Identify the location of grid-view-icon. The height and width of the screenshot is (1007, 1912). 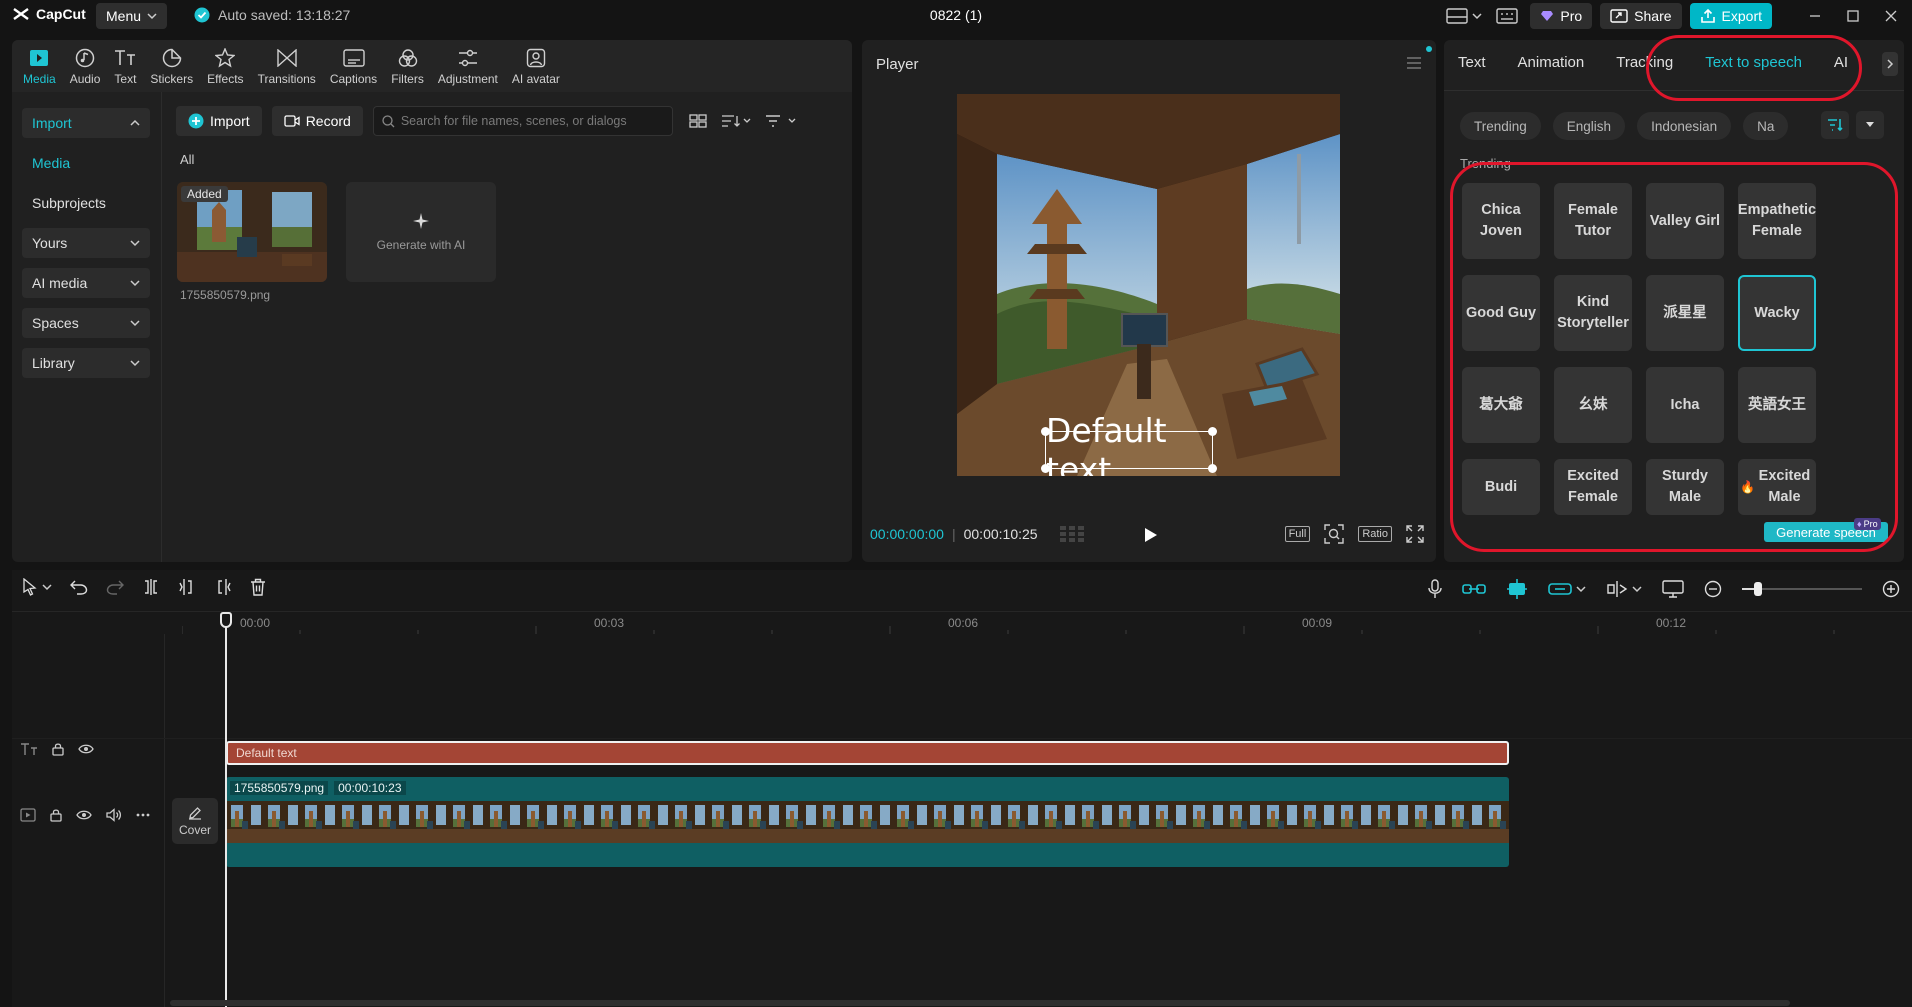
(698, 121).